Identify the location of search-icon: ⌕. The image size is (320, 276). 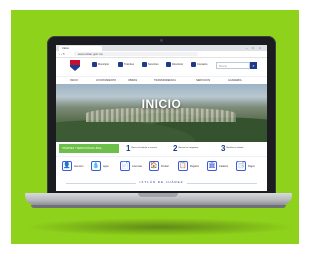
(253, 65).